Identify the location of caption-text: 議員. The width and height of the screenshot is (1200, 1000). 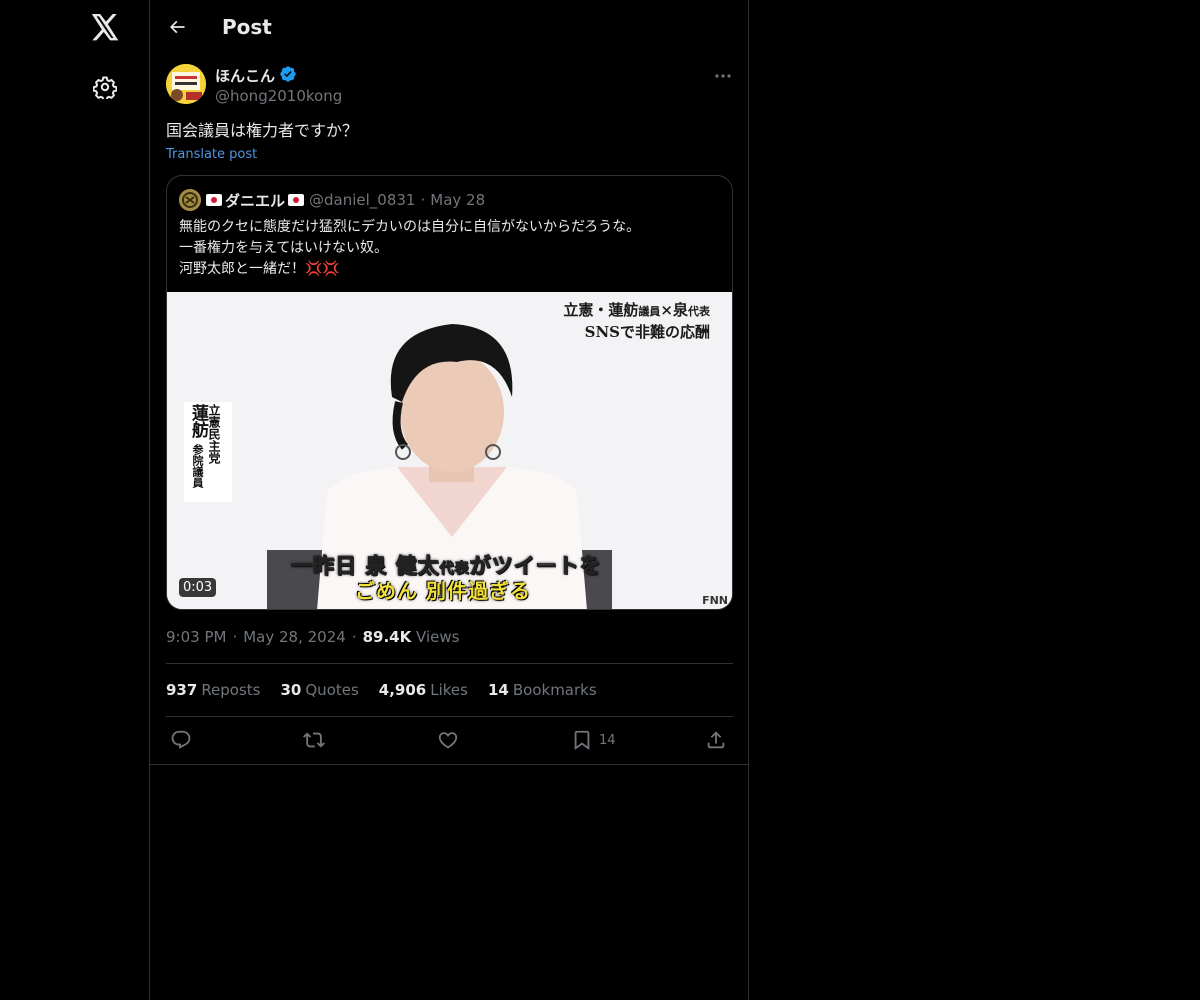
(649, 311).